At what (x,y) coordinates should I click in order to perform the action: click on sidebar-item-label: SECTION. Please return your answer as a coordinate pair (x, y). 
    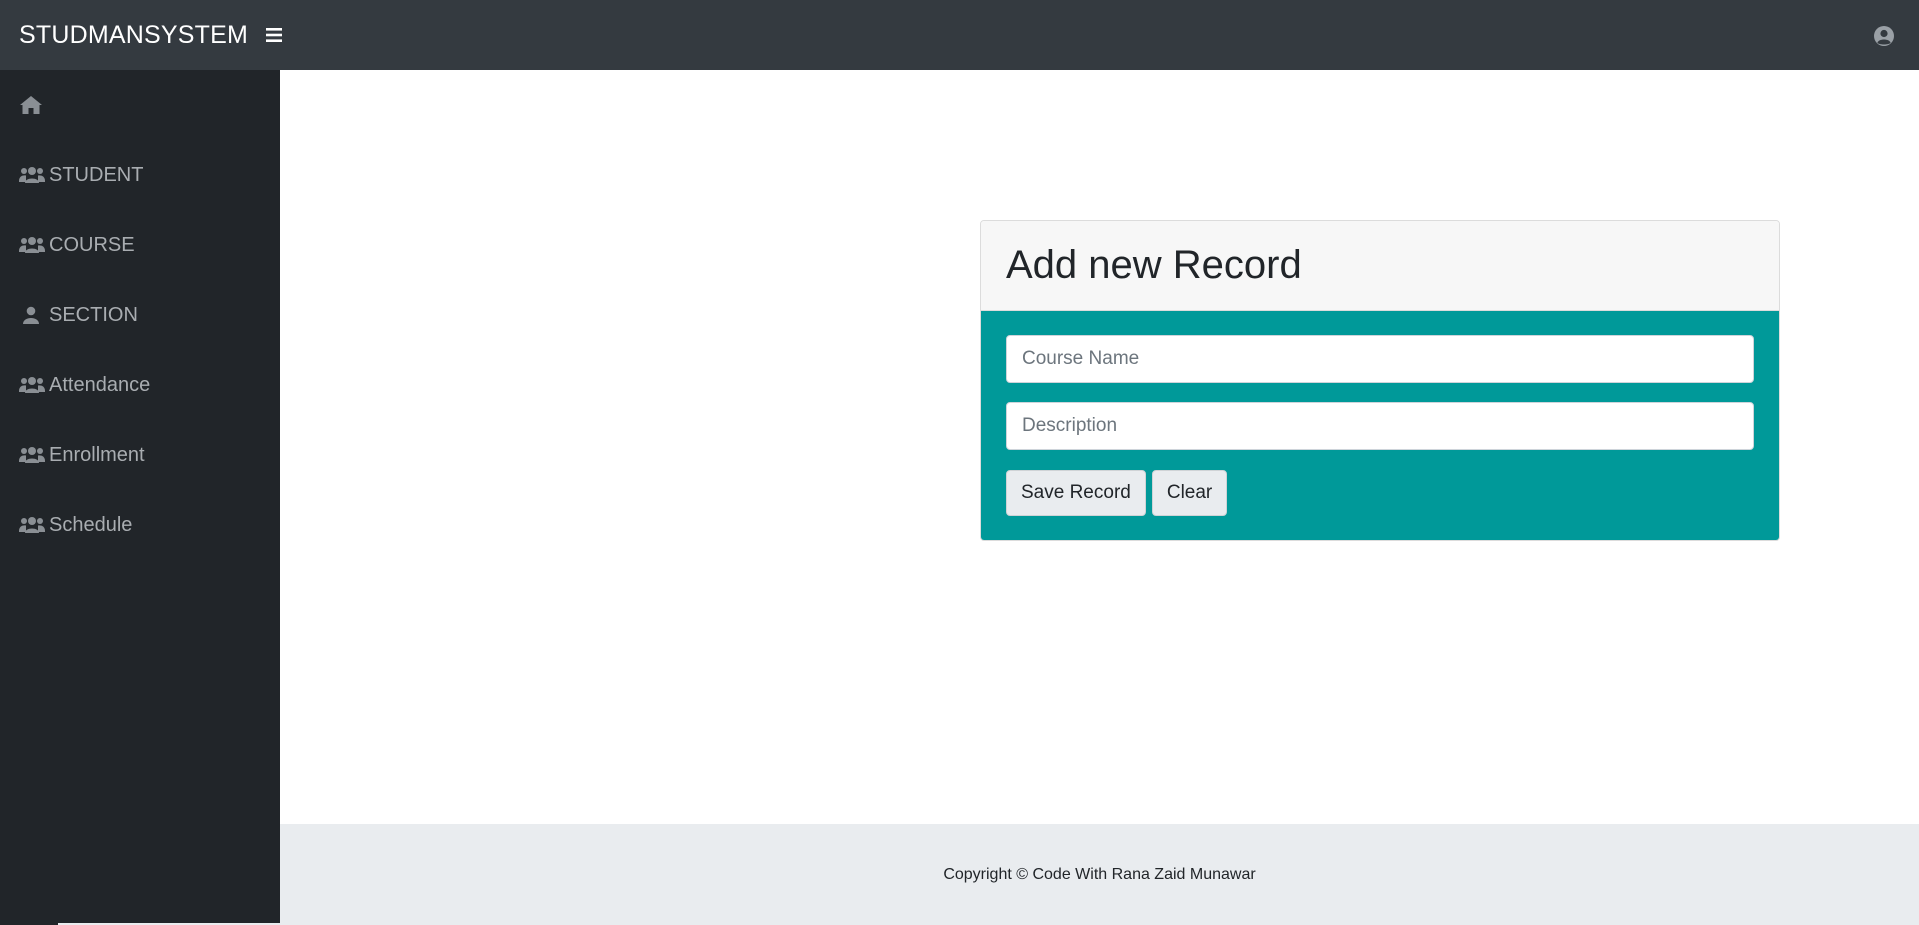
    Looking at the image, I should click on (93, 314).